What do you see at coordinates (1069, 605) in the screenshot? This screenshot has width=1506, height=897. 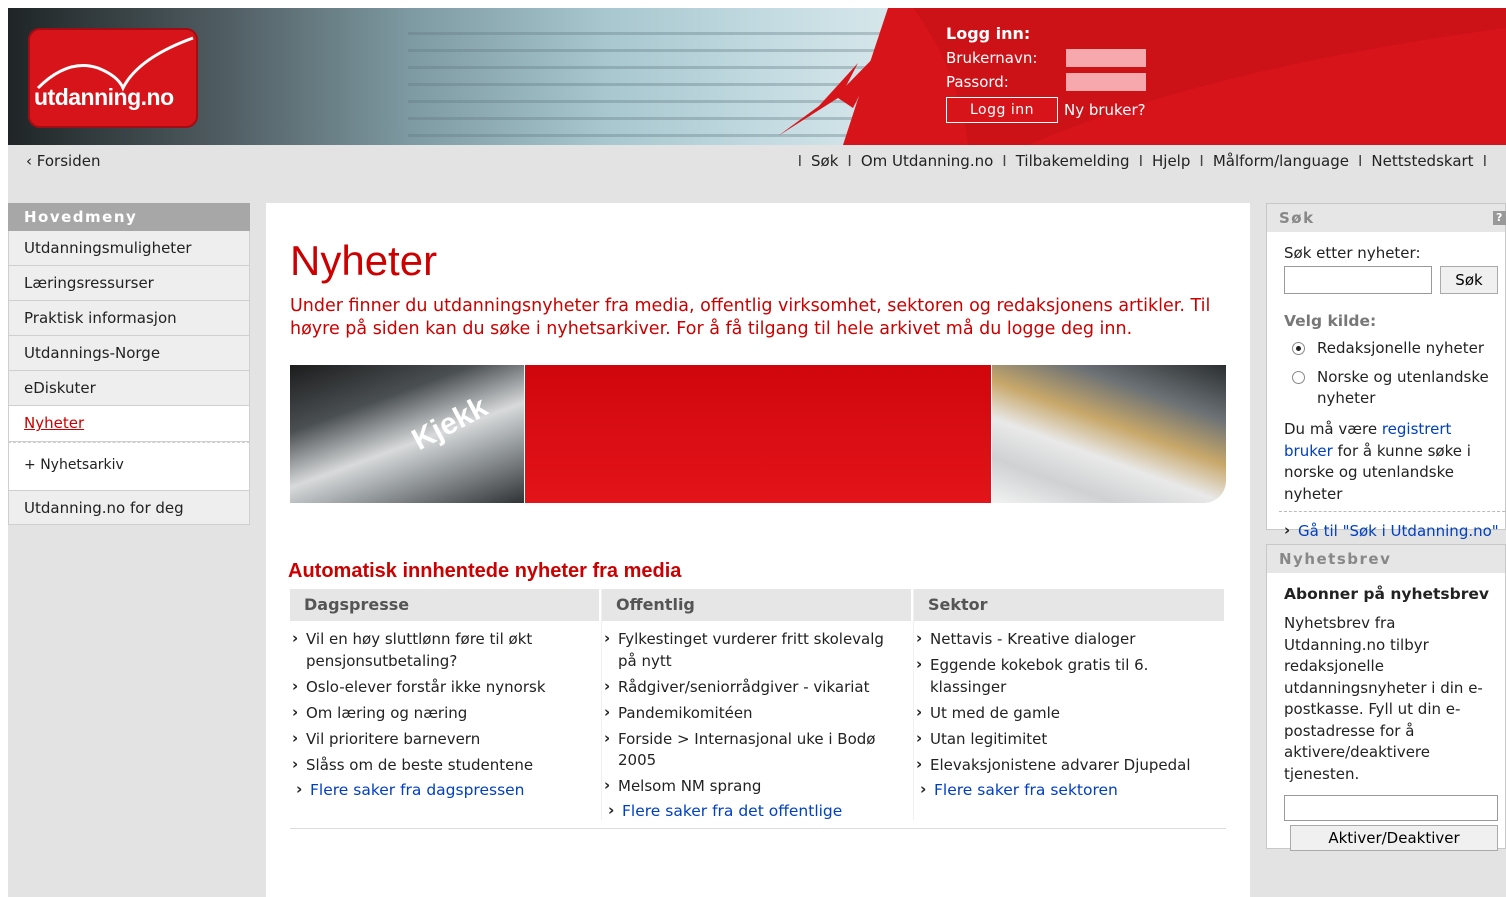 I see `column-head: Sektor` at bounding box center [1069, 605].